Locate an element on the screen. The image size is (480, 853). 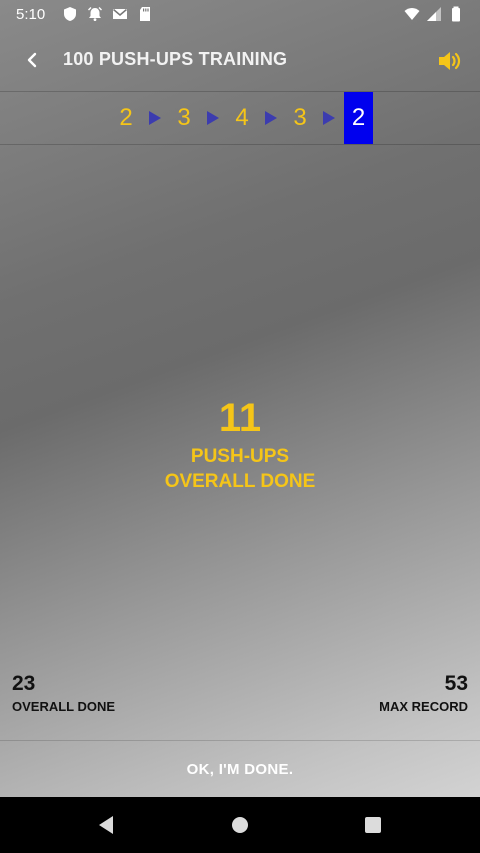
status-icons-right is located at coordinates (434, 14).